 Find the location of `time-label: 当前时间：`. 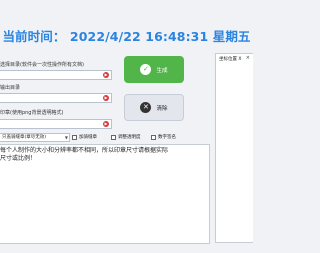

time-label: 当前时间： is located at coordinates (34, 36).